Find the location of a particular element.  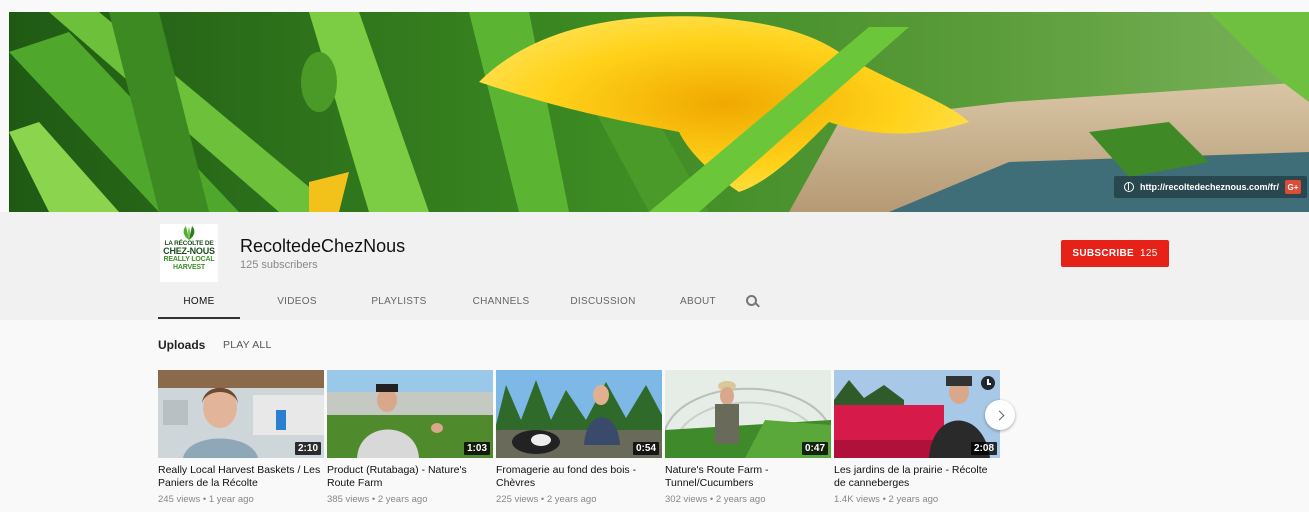

video-meta: 302 views • 2 years ago is located at coordinates (715, 499).